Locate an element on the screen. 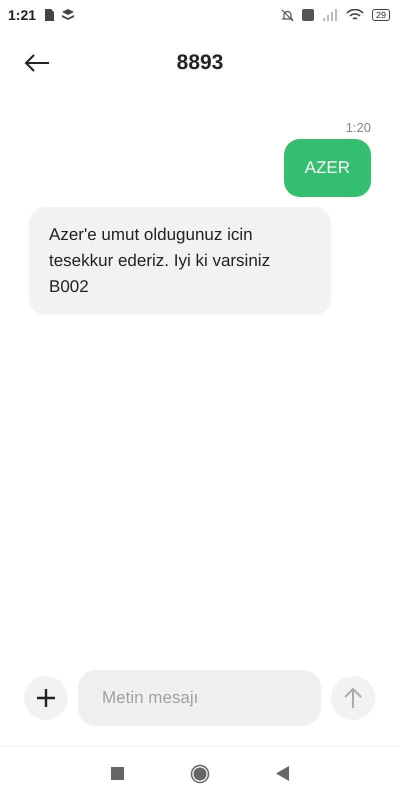  sent-message: AZER is located at coordinates (327, 168).